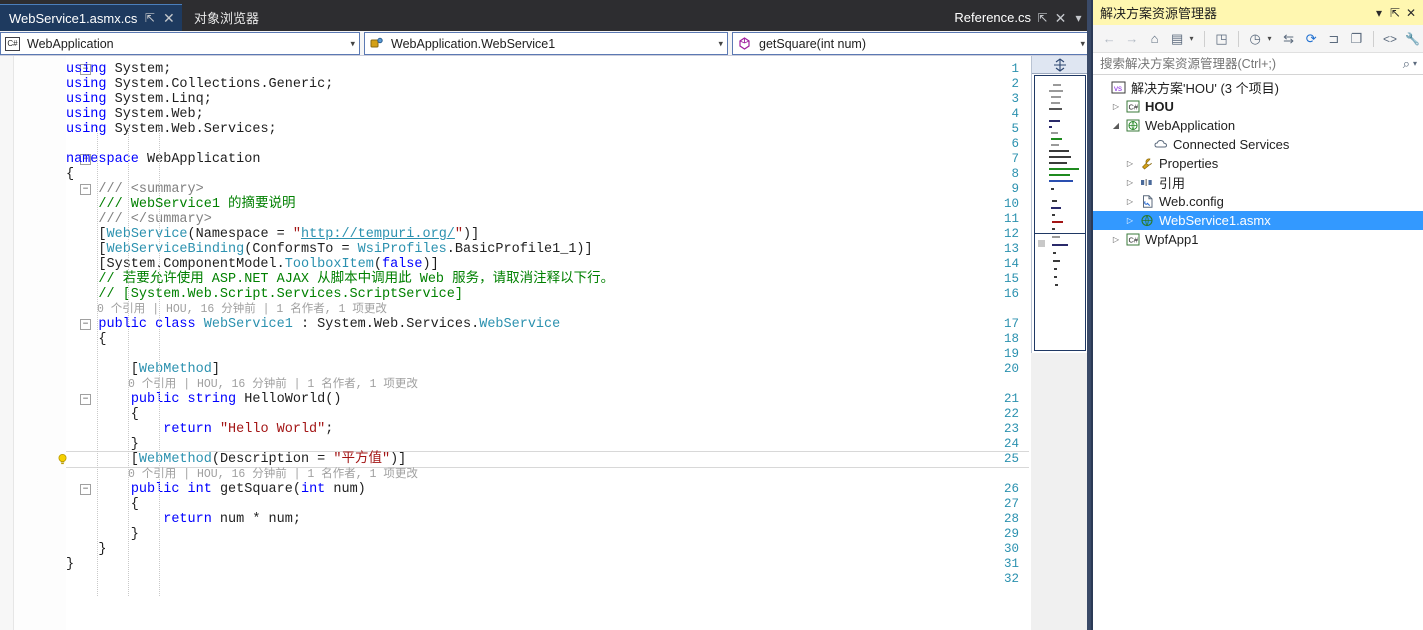 The width and height of the screenshot is (1423, 630). I want to click on tab-object-browser: 对象浏览器, so click(227, 17).